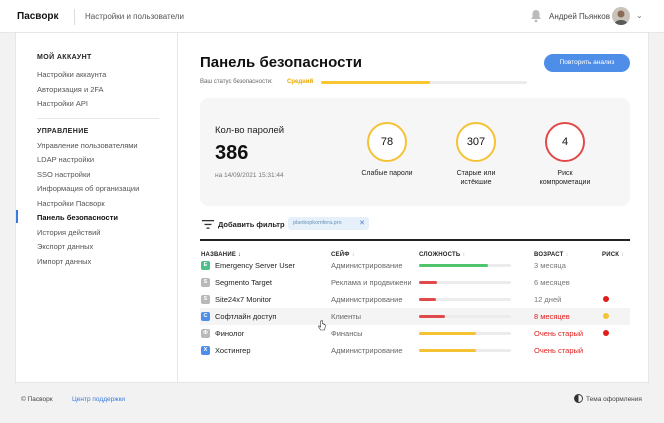 The image size is (664, 423). I want to click on sidebar-item-org-info: Информация об организации, so click(88, 188).